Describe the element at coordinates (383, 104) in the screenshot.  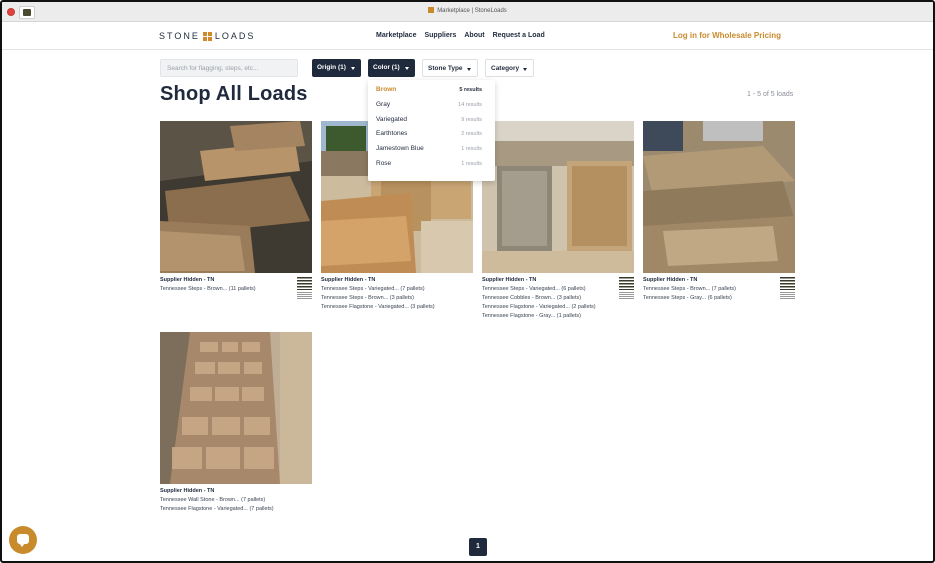
I see `color-option-label: Gray` at that location.